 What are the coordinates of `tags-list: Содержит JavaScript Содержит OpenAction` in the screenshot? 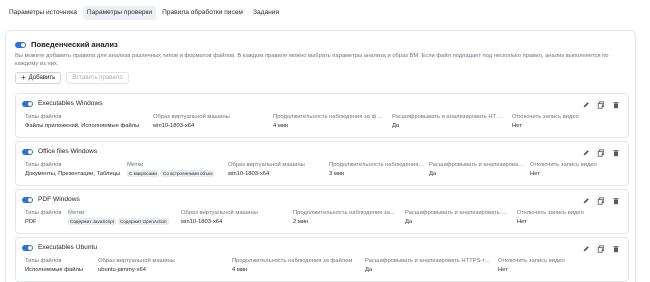 It's located at (121, 221).